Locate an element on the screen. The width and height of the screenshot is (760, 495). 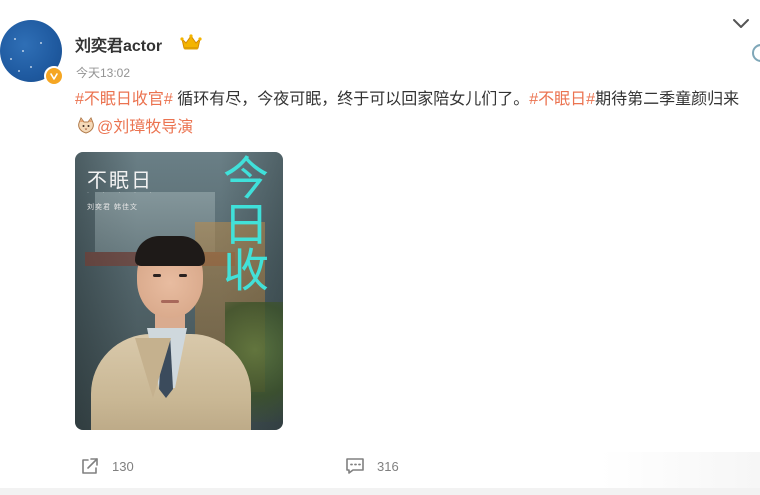
post-body: 循环有尽，今夜可眠，终于可以回家陪女儿们了。 is located at coordinates (351, 99).